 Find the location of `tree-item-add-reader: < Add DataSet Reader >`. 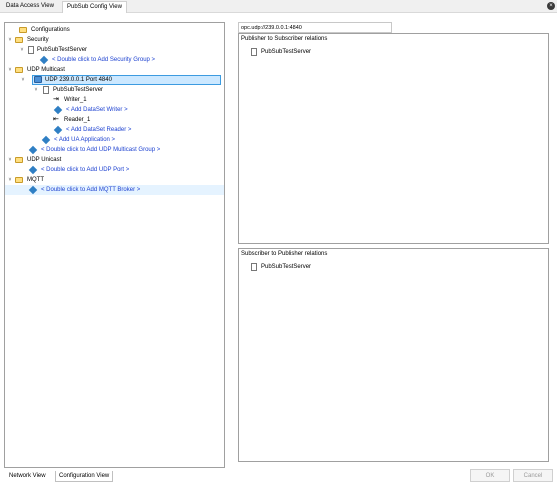

tree-item-add-reader: < Add DataSet Reader > is located at coordinates (114, 130).